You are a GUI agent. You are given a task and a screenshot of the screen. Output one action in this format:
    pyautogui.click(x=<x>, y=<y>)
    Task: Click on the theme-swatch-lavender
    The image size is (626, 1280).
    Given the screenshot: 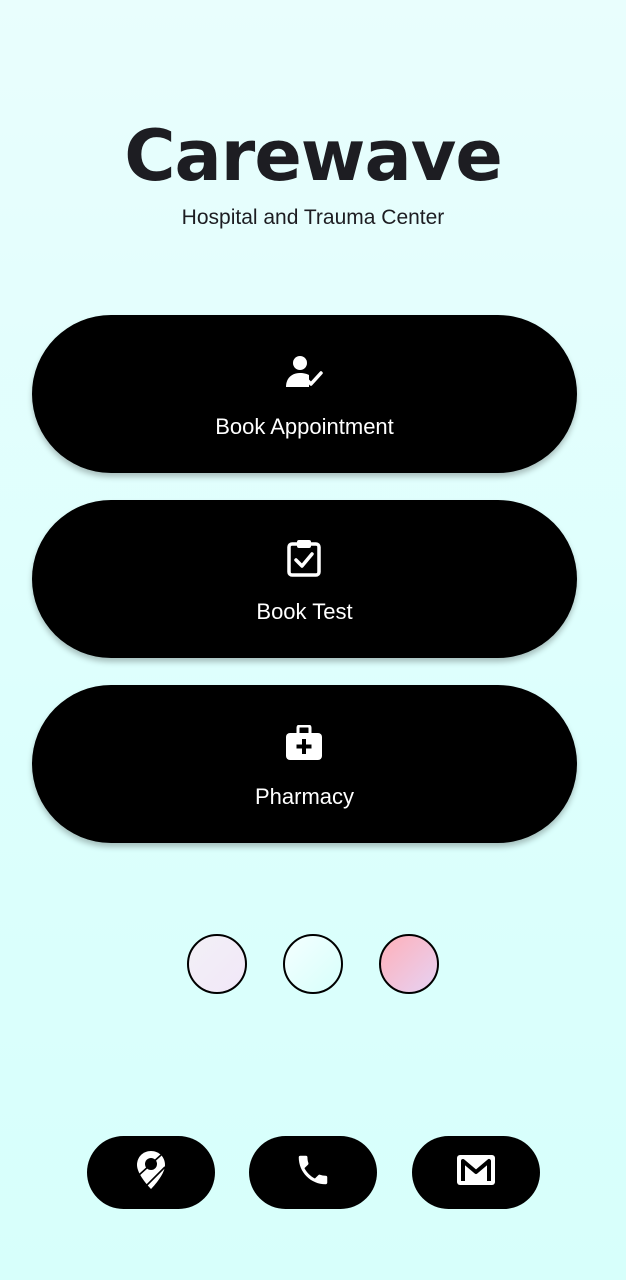 What is the action you would take?
    pyautogui.click(x=217, y=964)
    